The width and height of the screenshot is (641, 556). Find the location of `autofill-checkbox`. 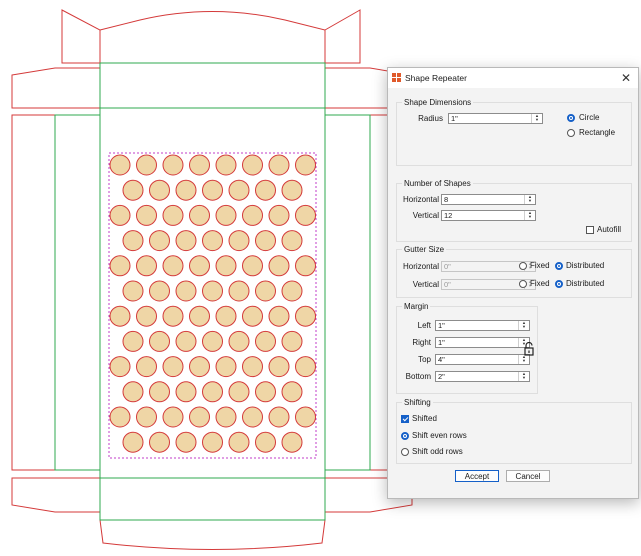

autofill-checkbox is located at coordinates (590, 230).